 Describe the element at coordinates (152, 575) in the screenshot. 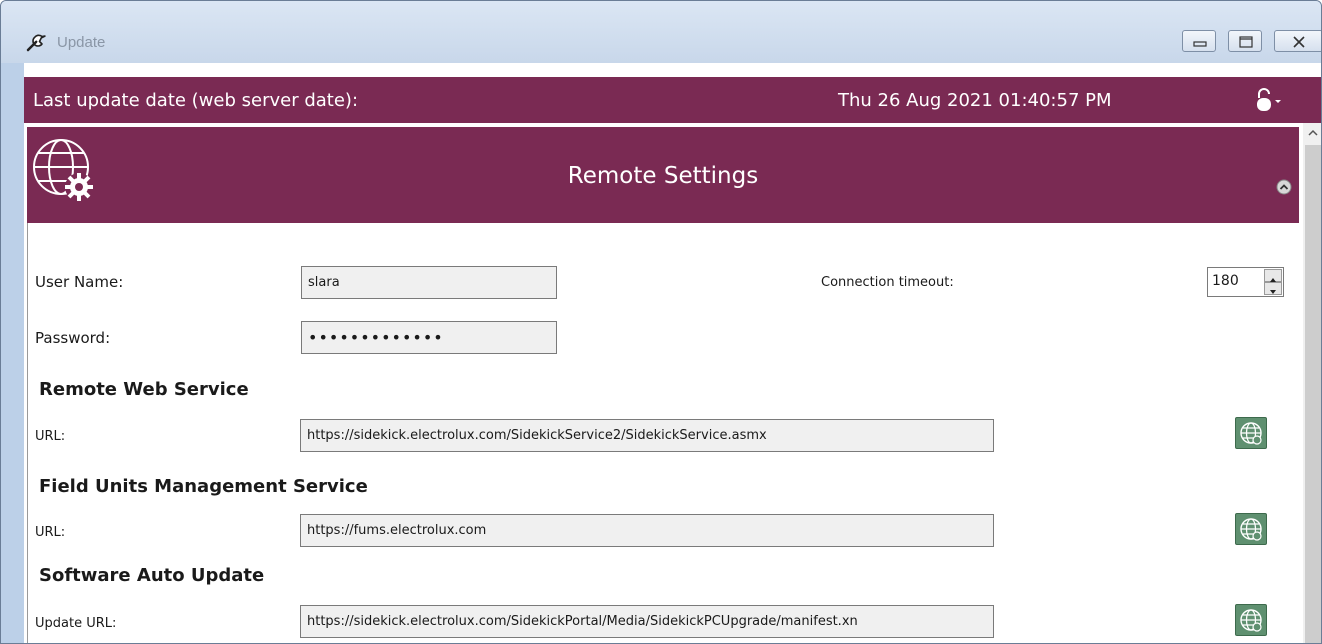

I see `section-title-software-auto-update: Software Auto Update` at that location.